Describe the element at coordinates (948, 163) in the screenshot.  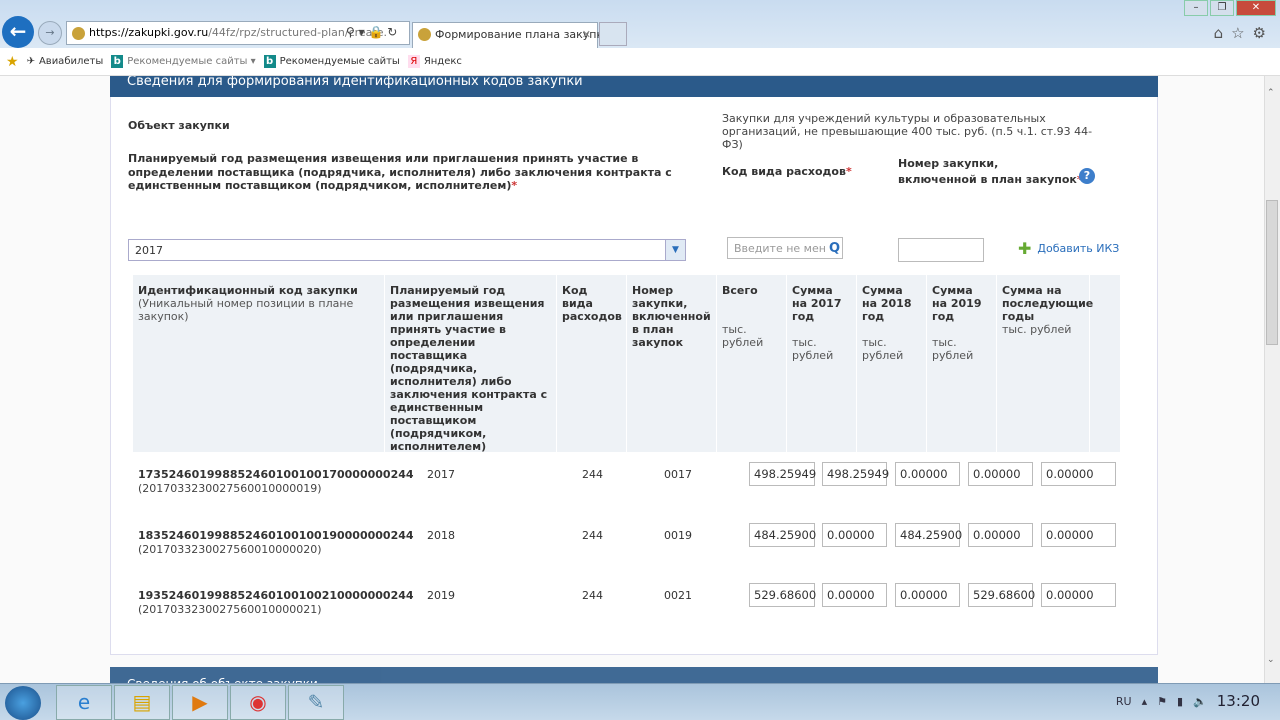
I see `num-label-line1: Номер закупки,` at that location.